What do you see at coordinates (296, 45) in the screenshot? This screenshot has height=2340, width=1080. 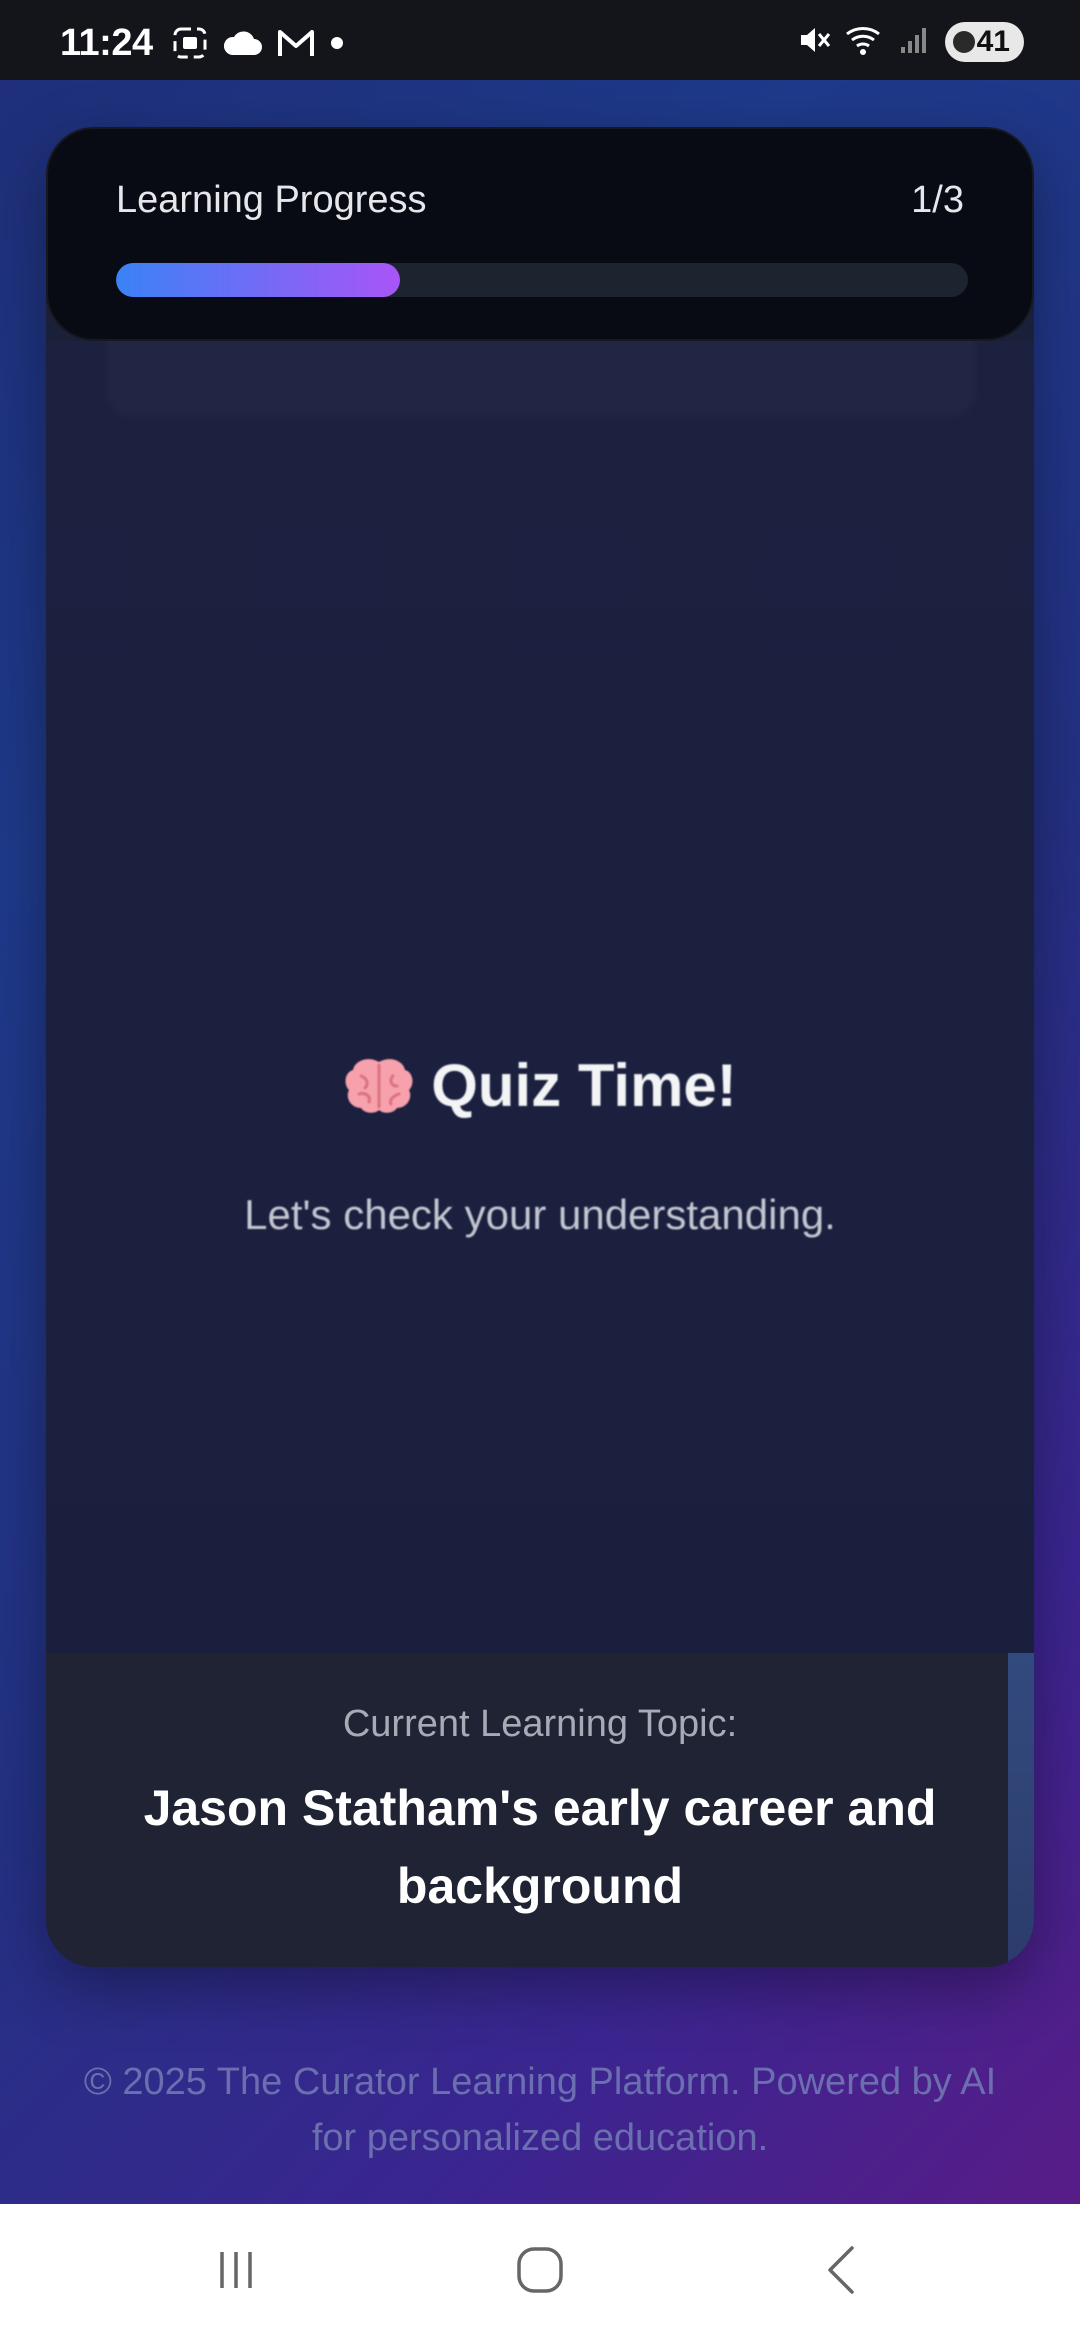 I see `gmail-icon` at bounding box center [296, 45].